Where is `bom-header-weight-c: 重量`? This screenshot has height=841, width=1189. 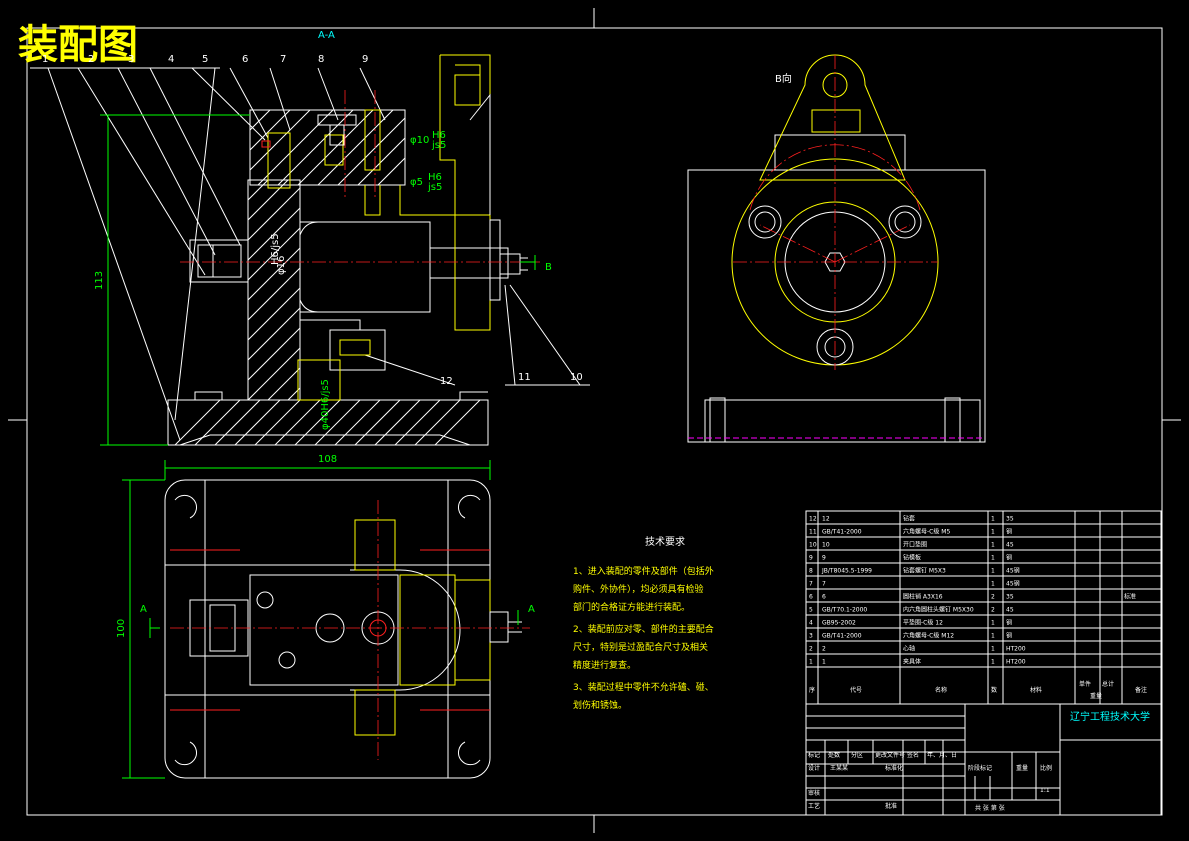
bom-header-weight-c: 重量 is located at coordinates (1096, 696).